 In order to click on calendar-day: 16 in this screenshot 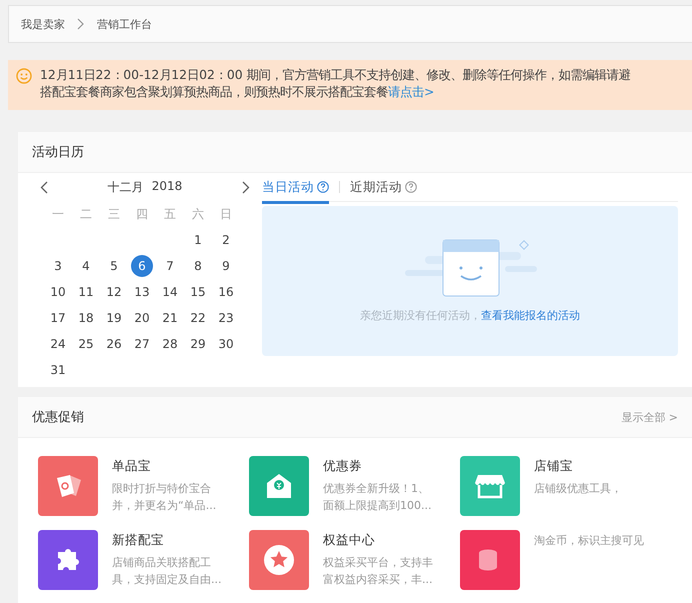, I will do `click(226, 292)`.